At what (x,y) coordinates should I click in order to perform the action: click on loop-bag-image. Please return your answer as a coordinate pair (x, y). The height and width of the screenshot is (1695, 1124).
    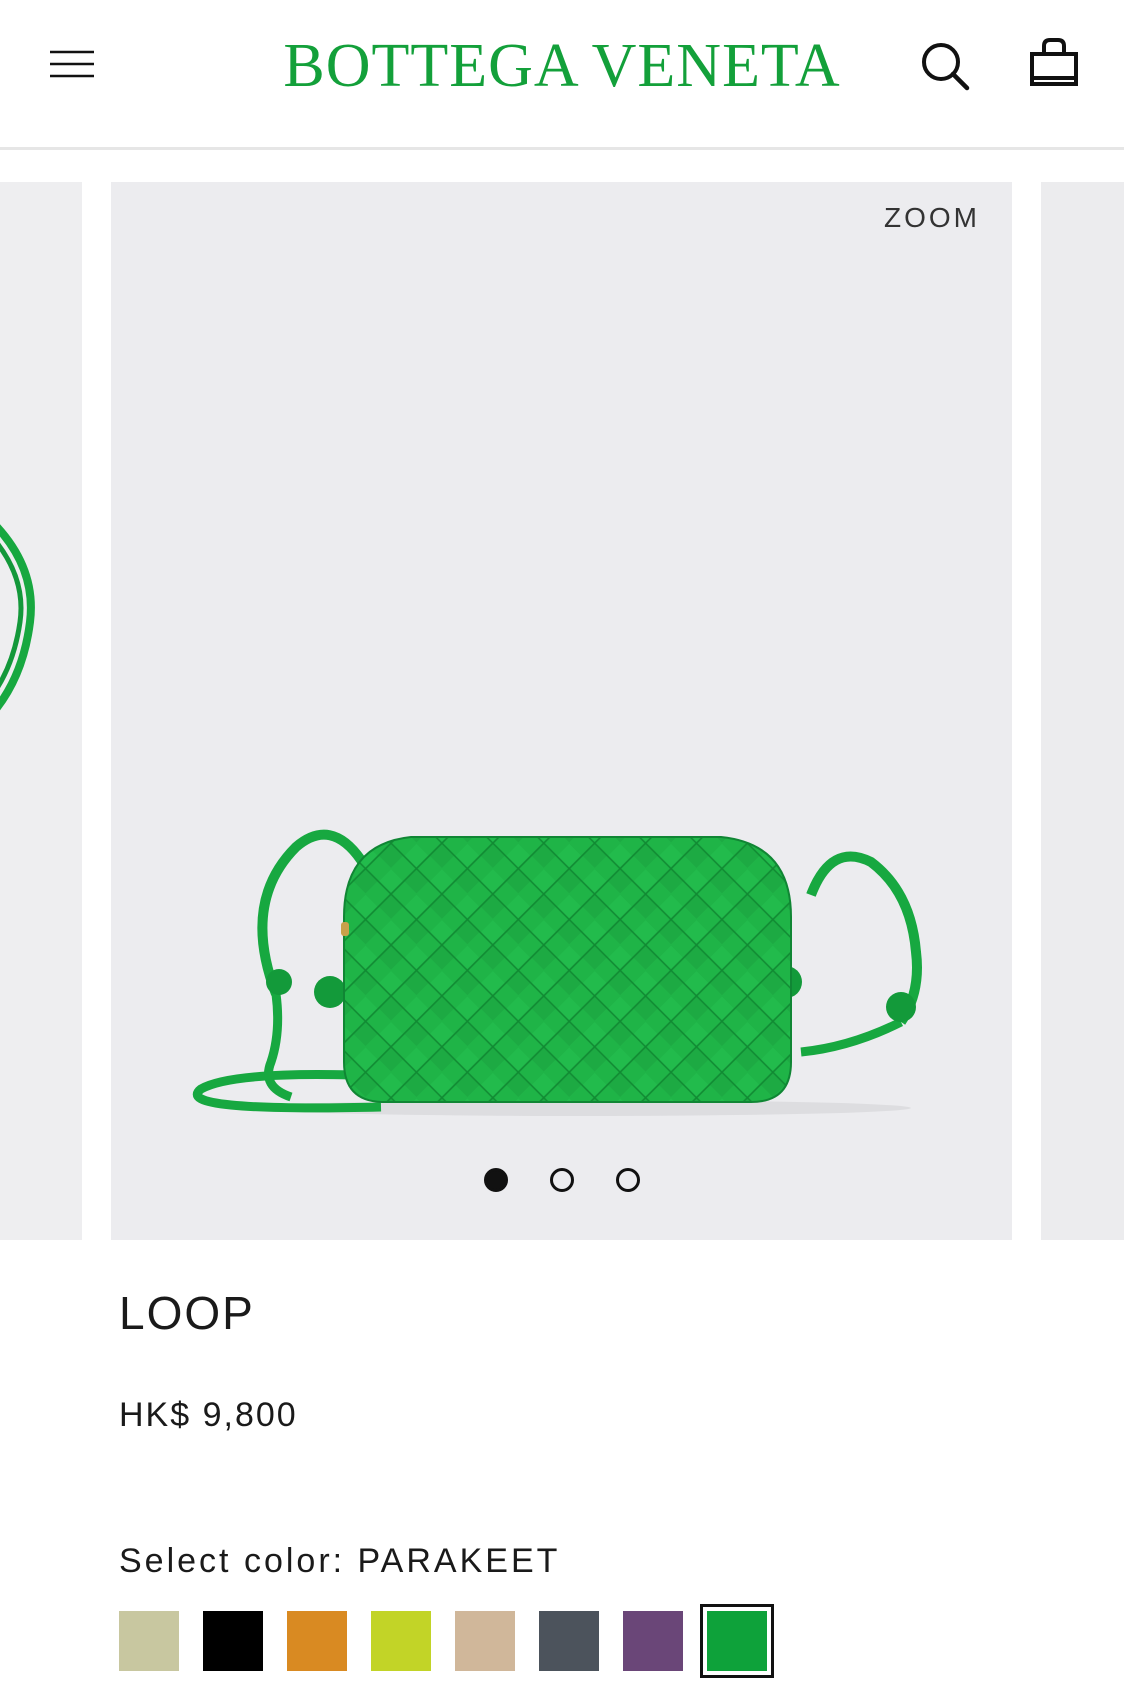
    Looking at the image, I should click on (557, 972).